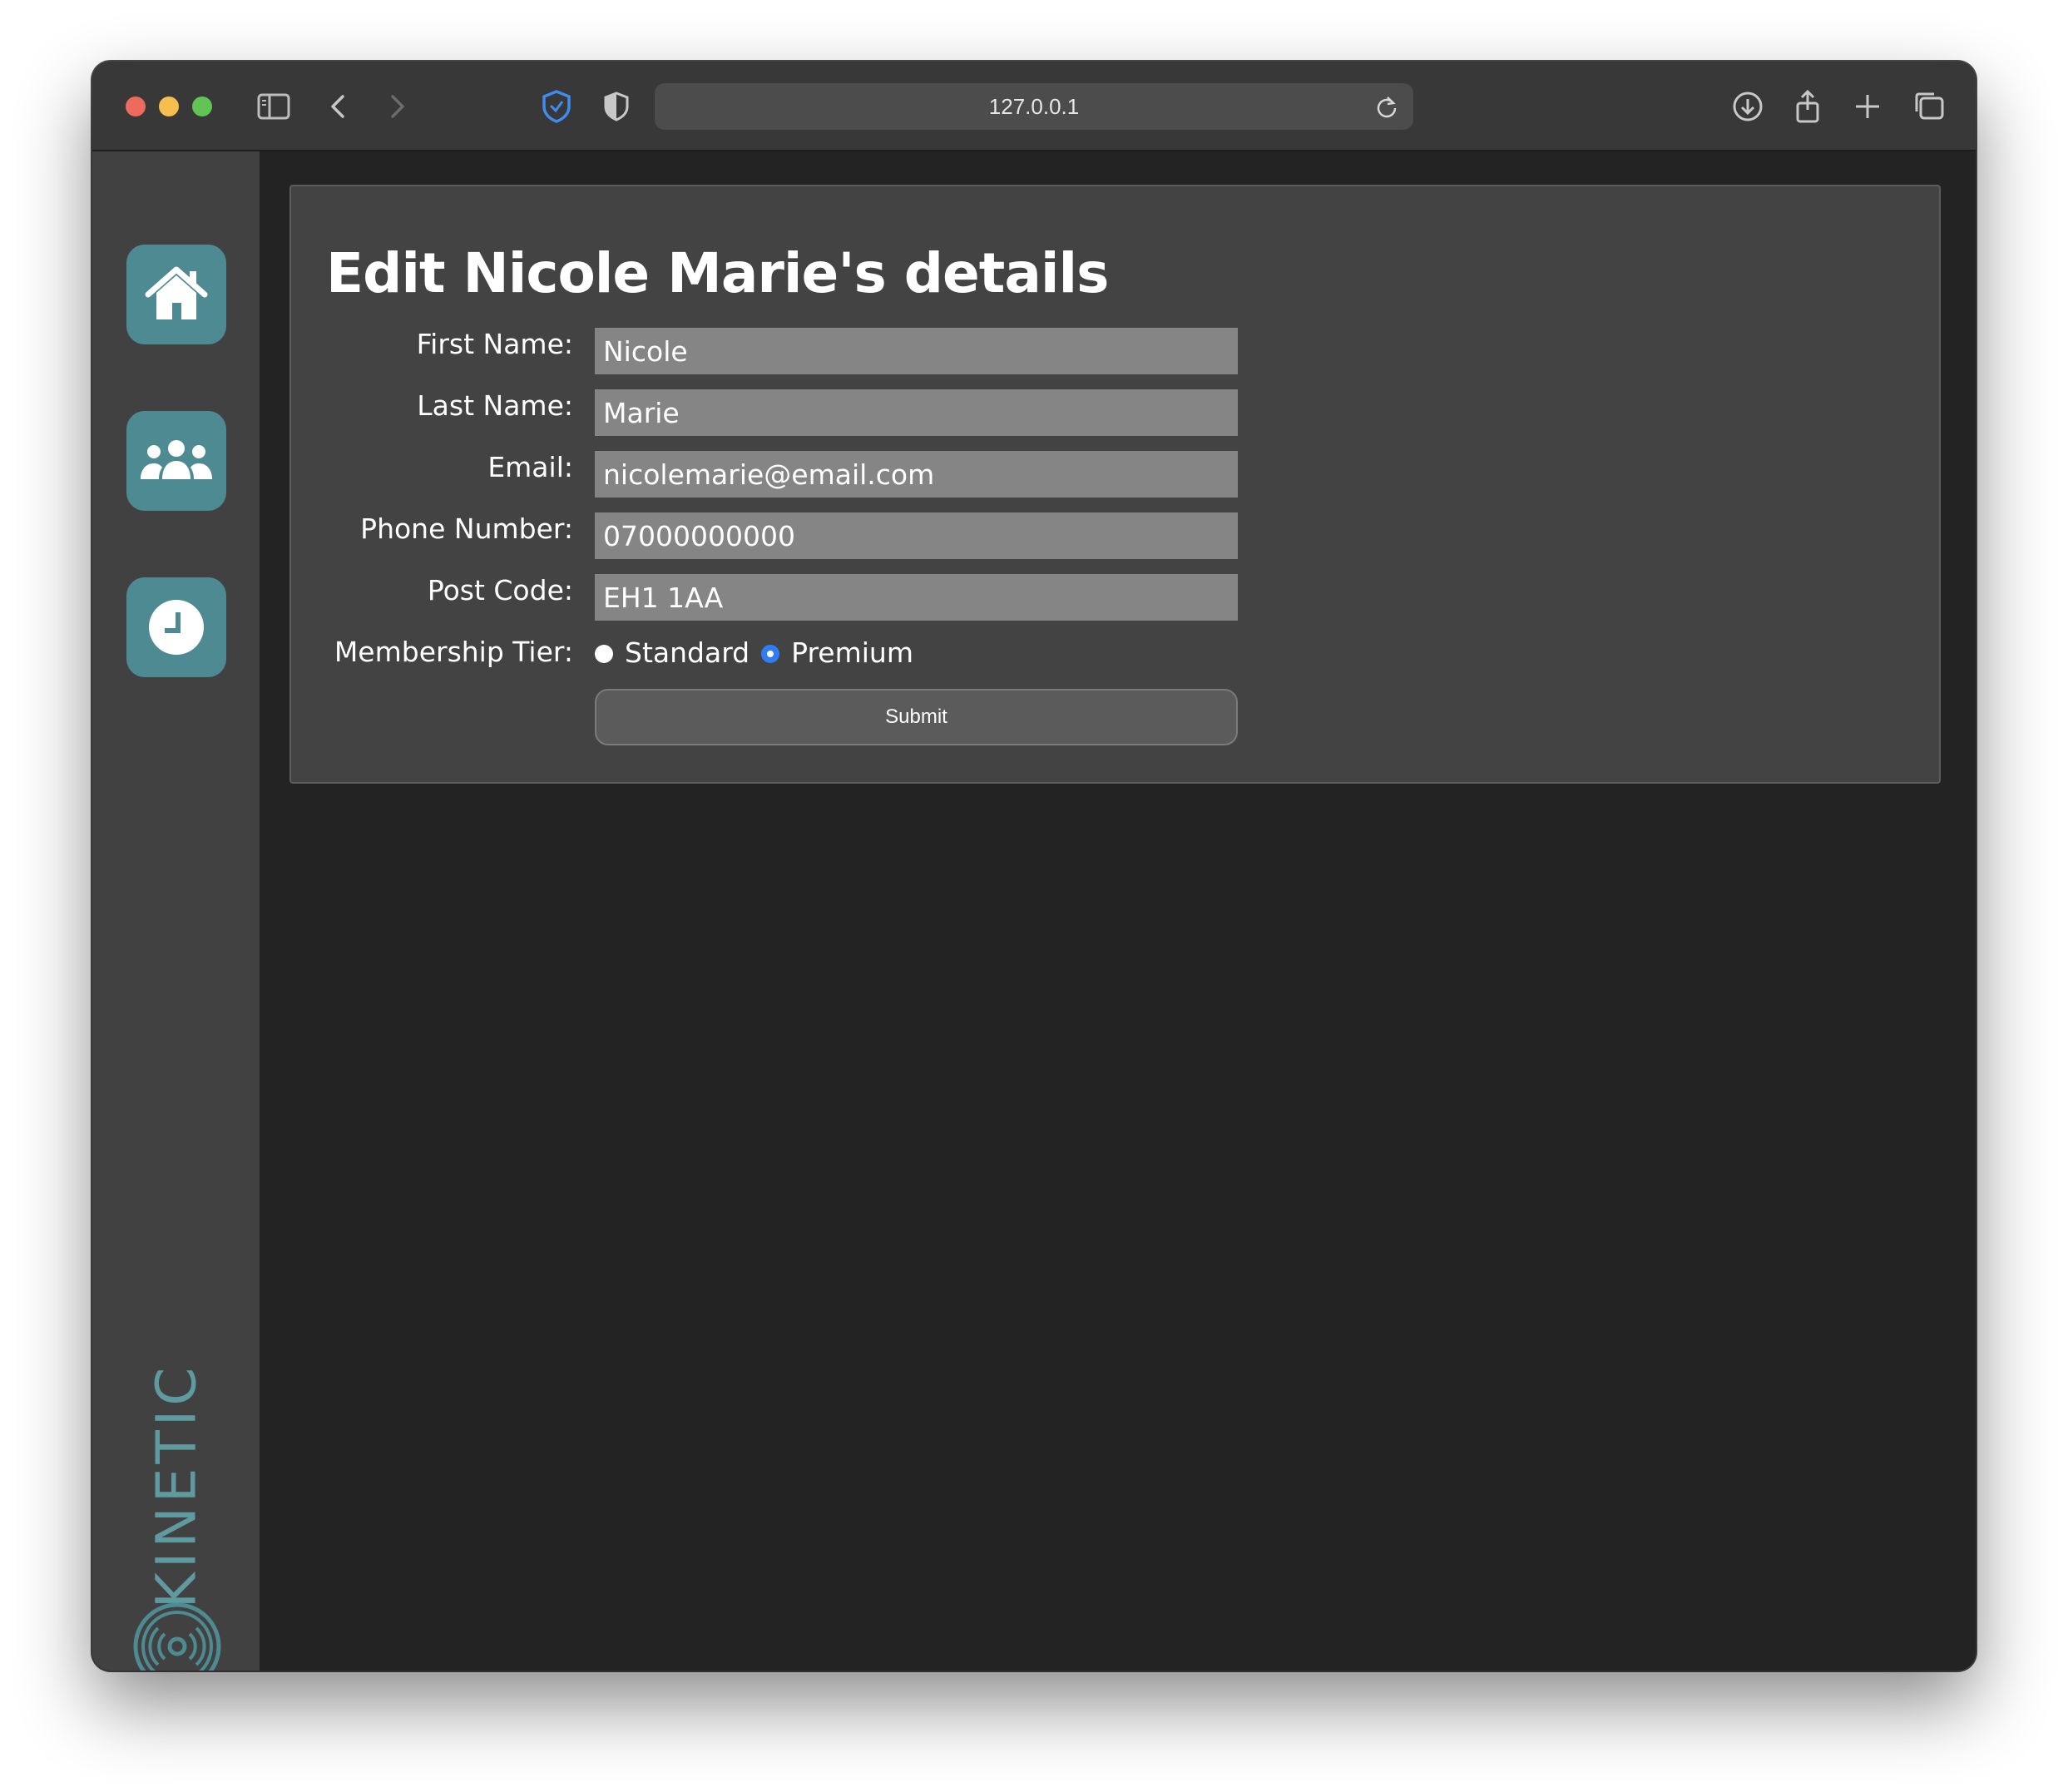 The width and height of the screenshot is (2068, 1792). I want to click on url-text: 127.0.0.1, so click(1034, 106).